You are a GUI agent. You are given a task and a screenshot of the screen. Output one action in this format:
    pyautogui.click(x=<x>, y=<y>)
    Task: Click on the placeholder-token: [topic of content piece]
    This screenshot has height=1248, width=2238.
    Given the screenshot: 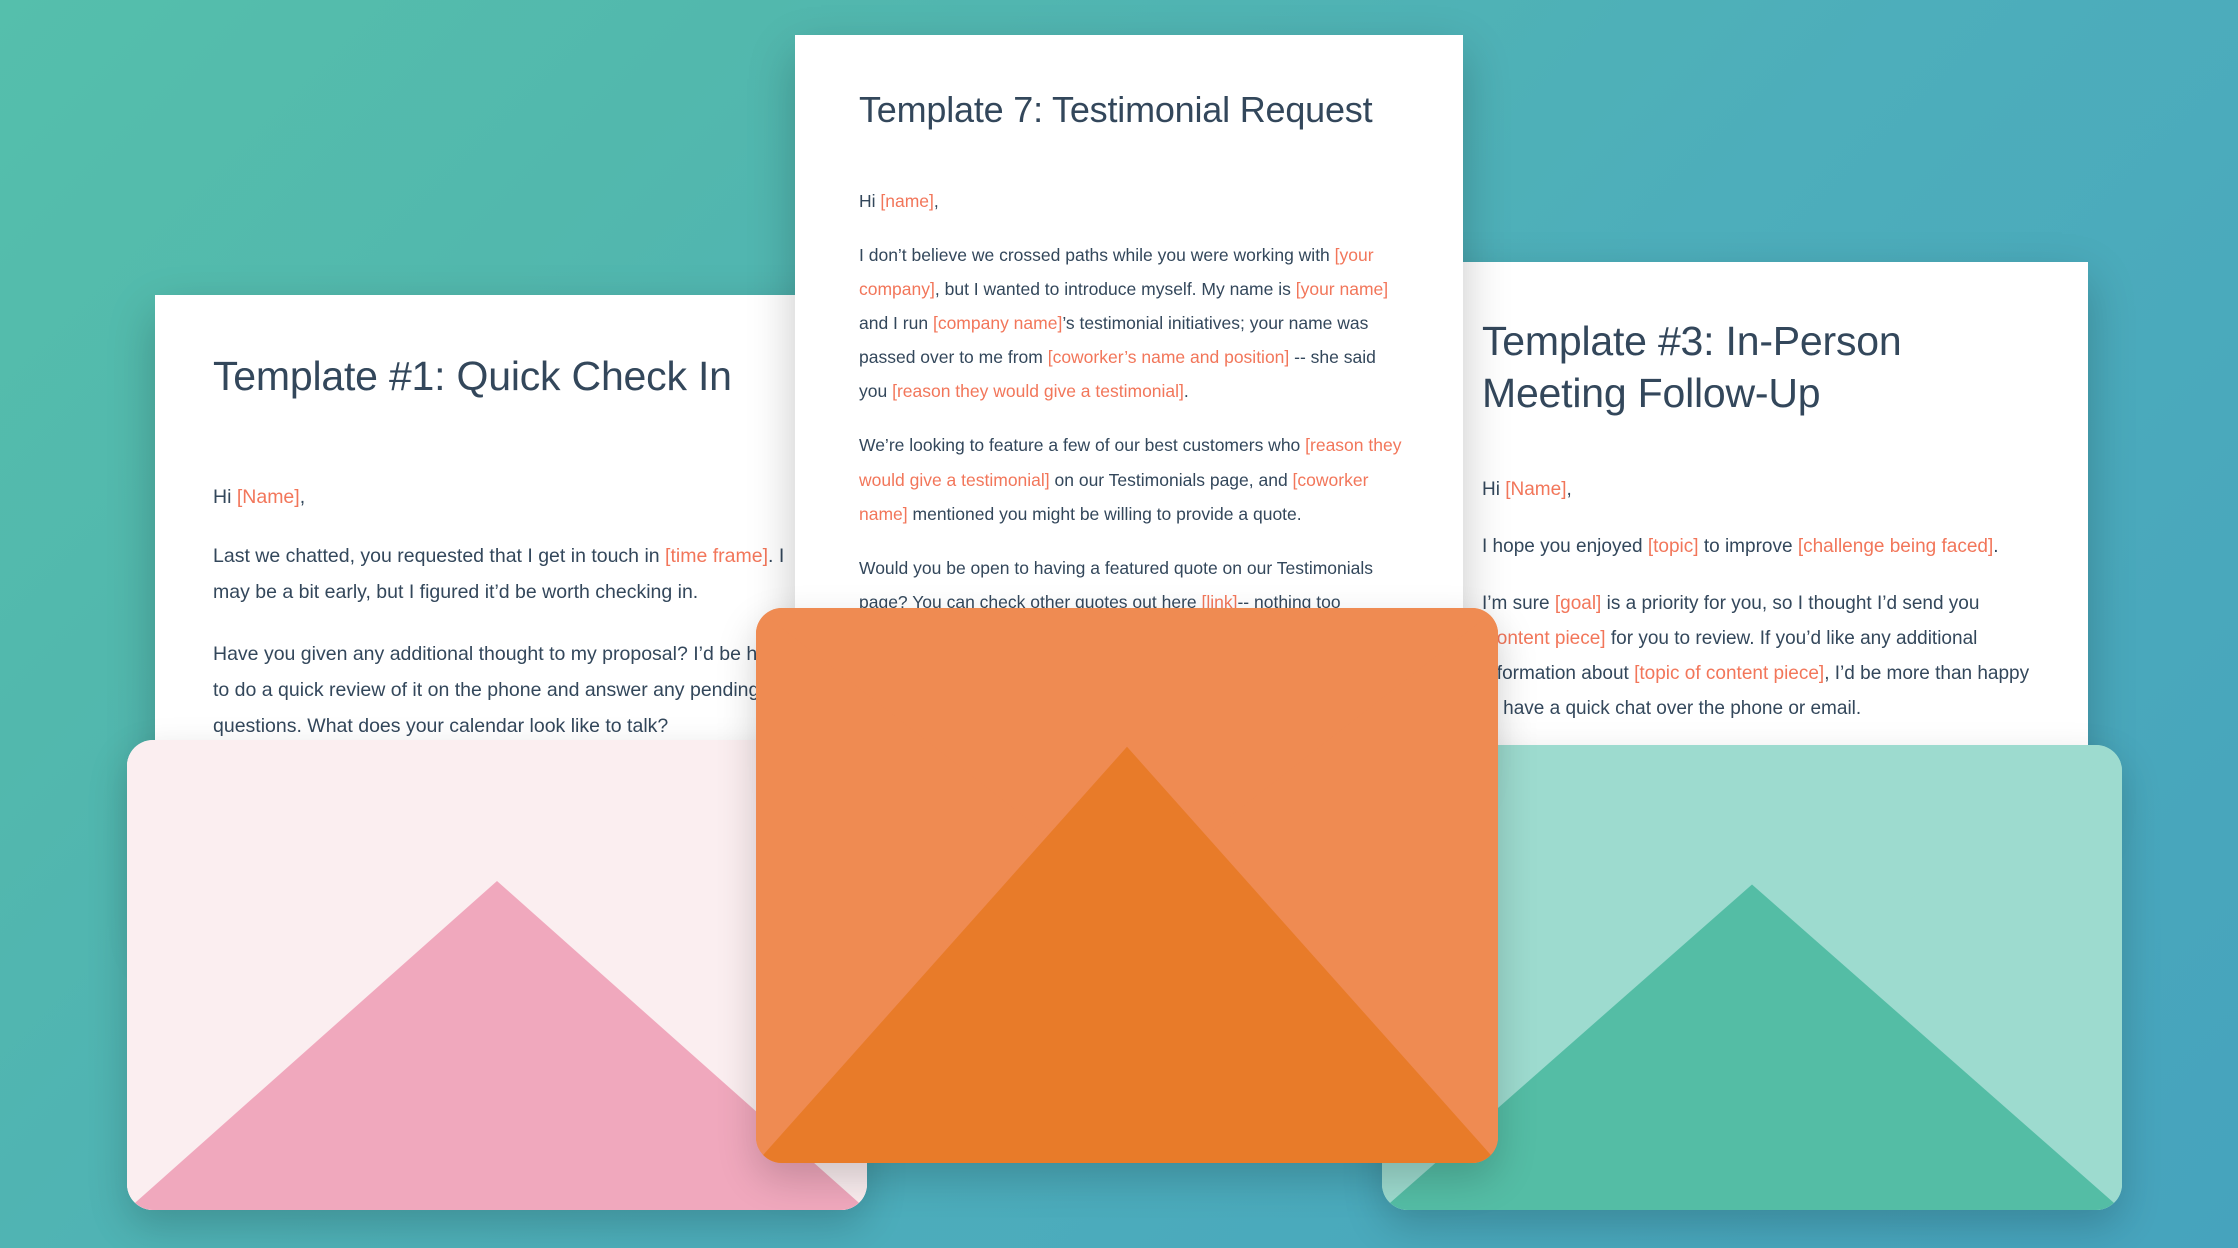 What is the action you would take?
    pyautogui.click(x=1729, y=673)
    